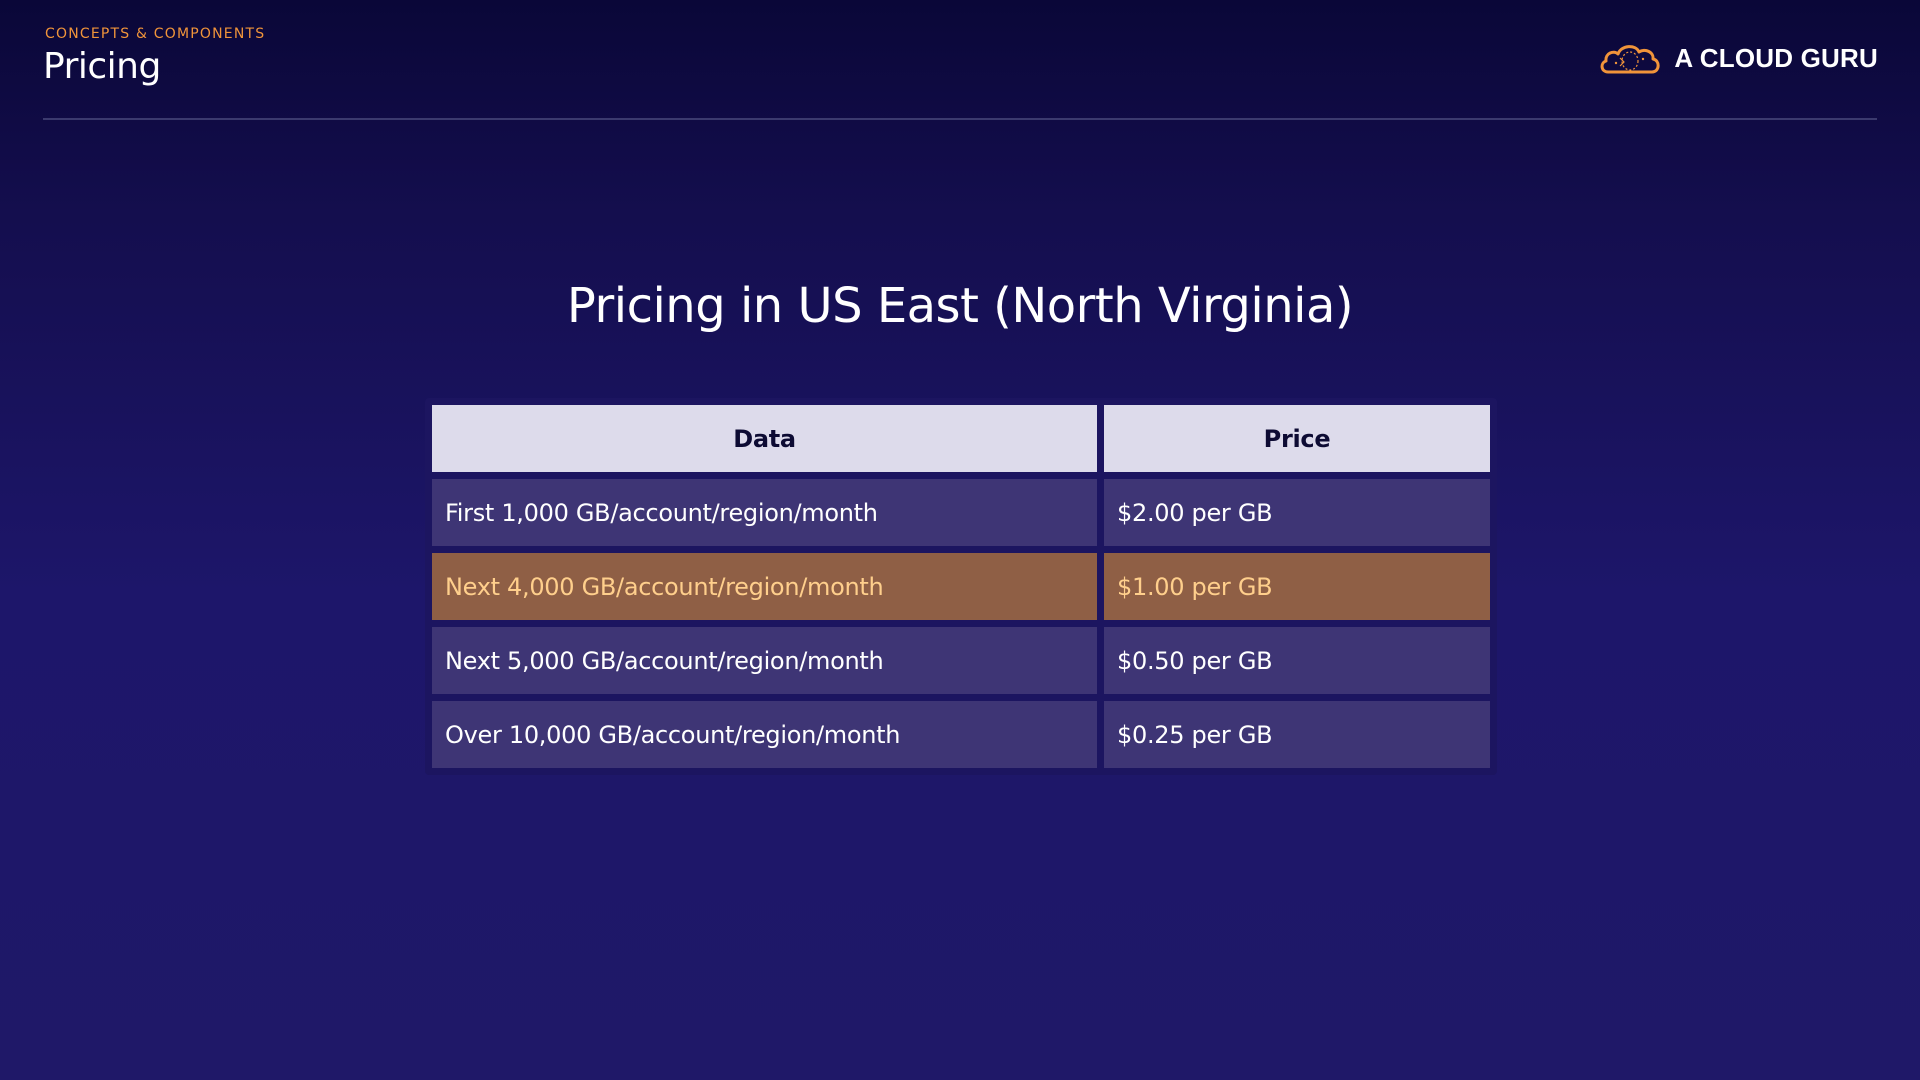  Describe the element at coordinates (764, 586) in the screenshot. I see `table-cell-data: Next 4,000 GB/account/region/month` at that location.